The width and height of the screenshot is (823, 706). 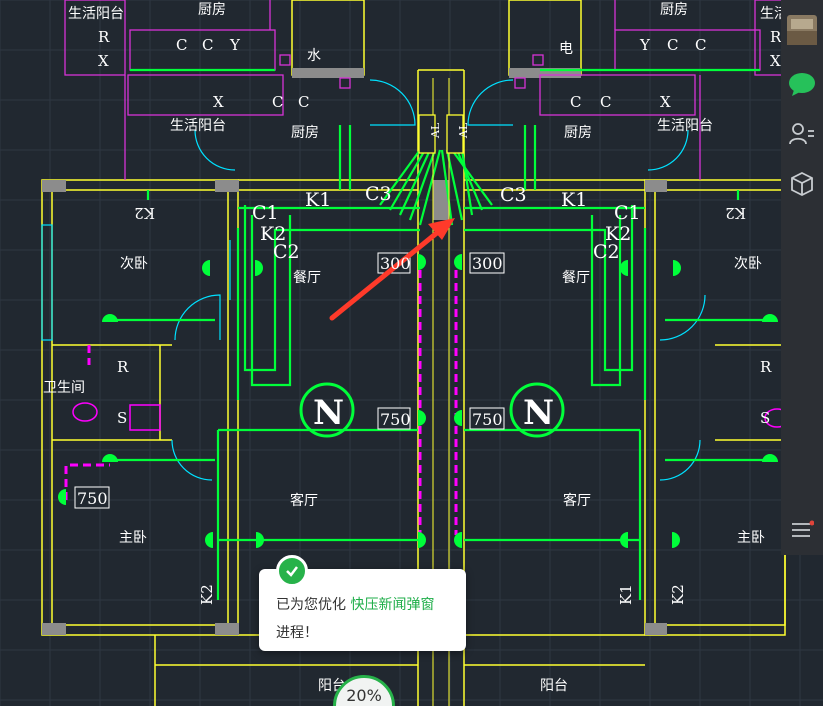 I want to click on al-label-left: AL, so click(x=435, y=130).